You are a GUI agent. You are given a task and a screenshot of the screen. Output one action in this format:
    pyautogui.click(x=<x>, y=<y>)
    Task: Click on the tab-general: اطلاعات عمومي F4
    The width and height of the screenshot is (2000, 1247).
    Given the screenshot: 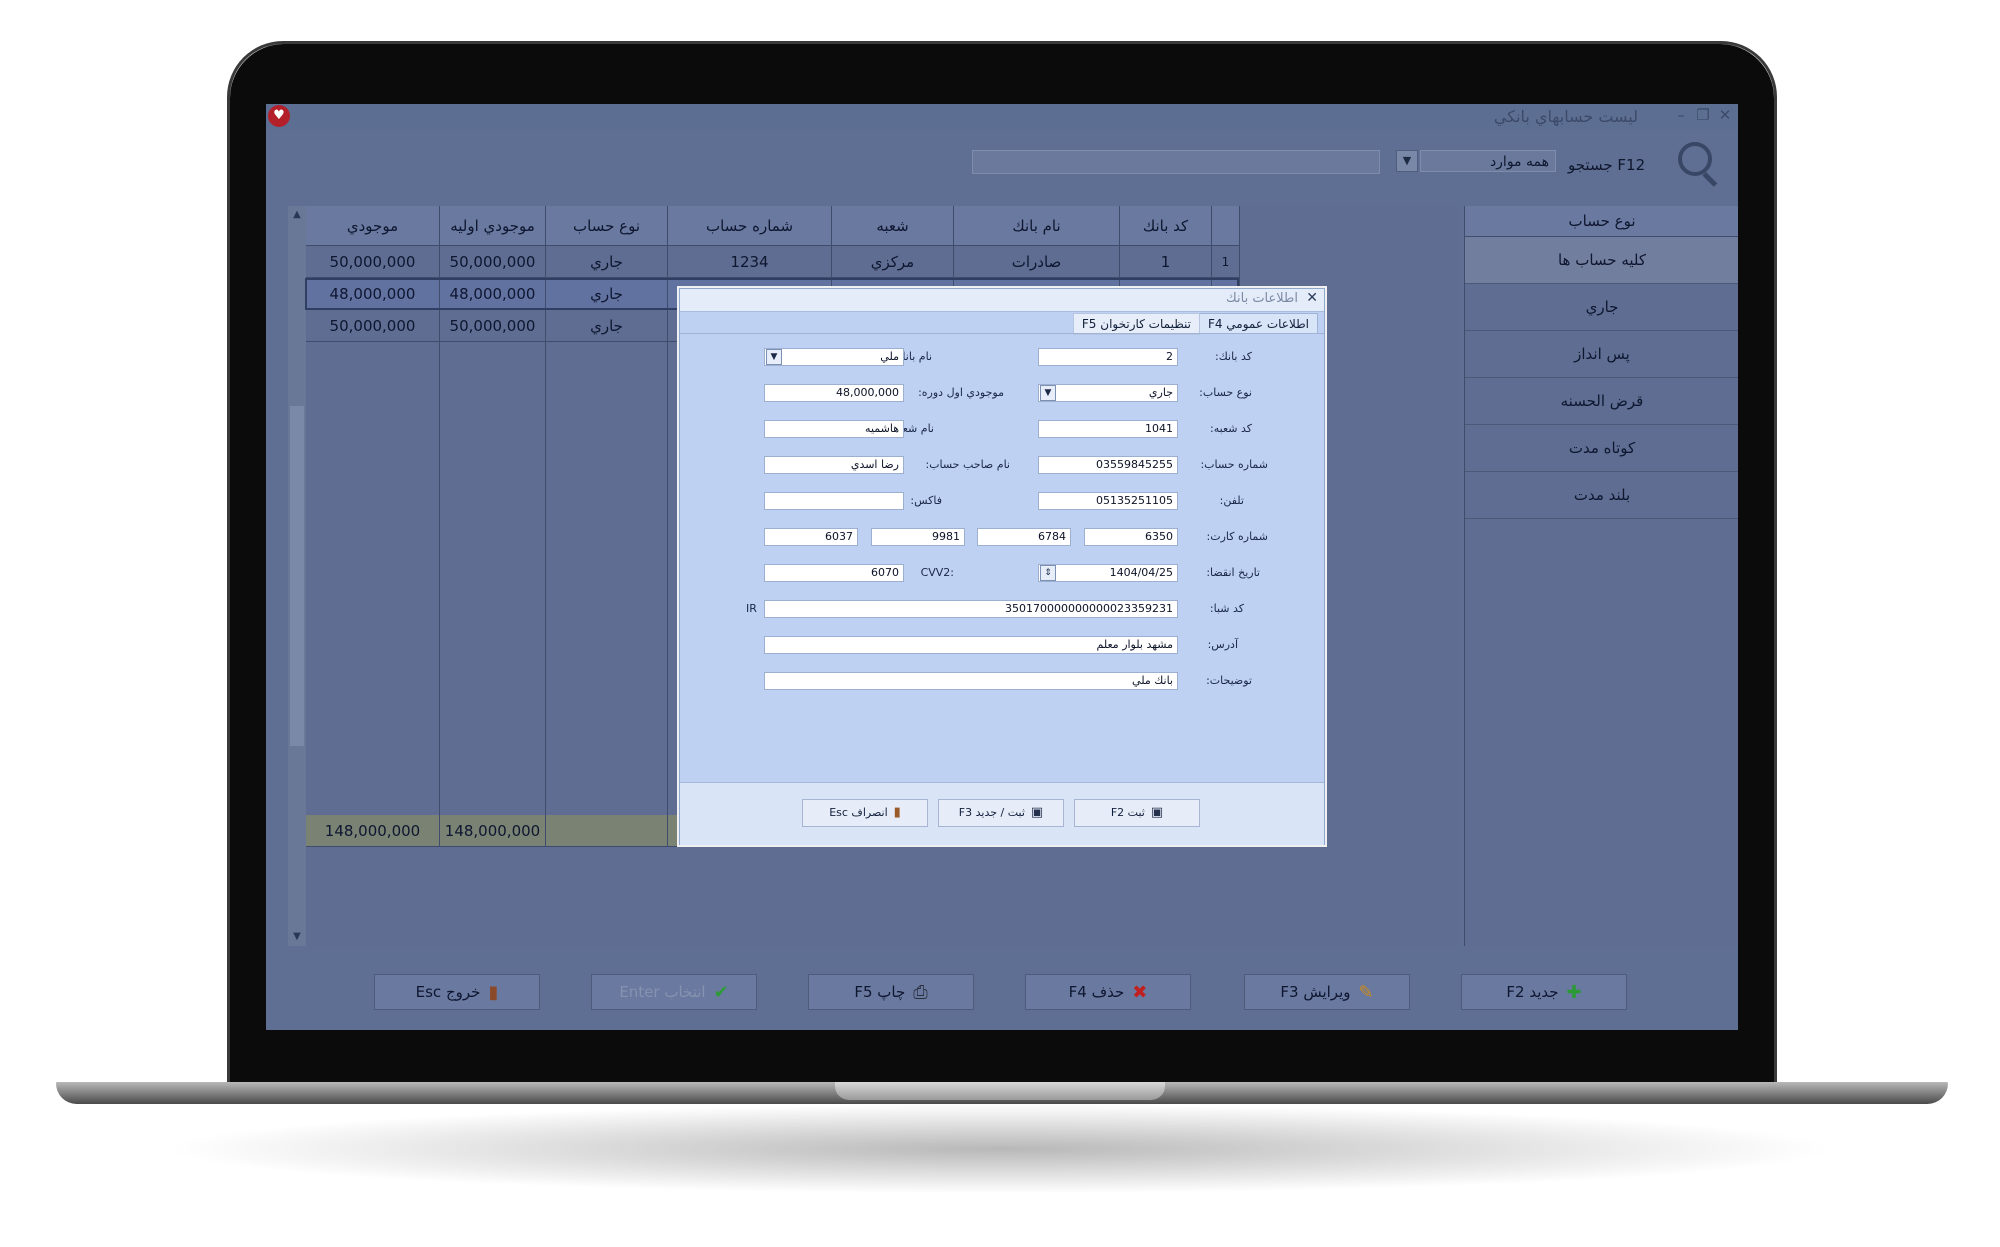 What is the action you would take?
    pyautogui.click(x=1258, y=323)
    